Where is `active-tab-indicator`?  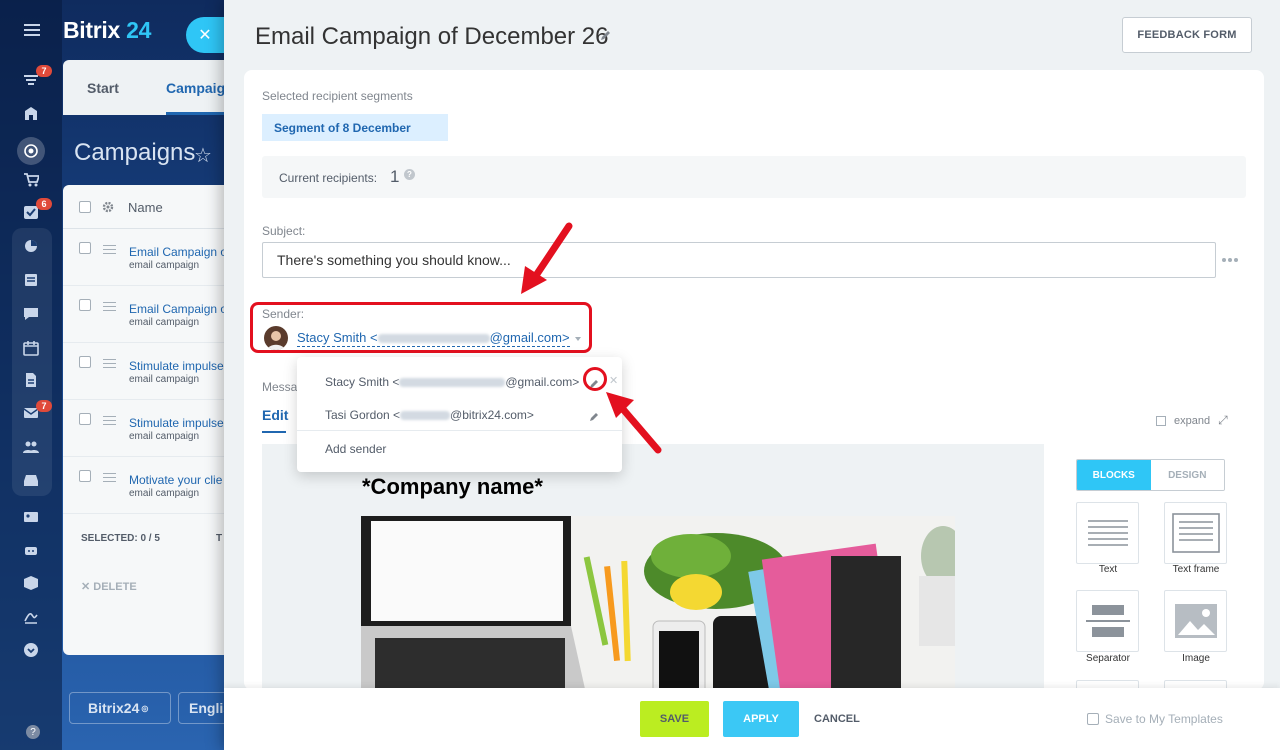
active-tab-indicator is located at coordinates (199, 113).